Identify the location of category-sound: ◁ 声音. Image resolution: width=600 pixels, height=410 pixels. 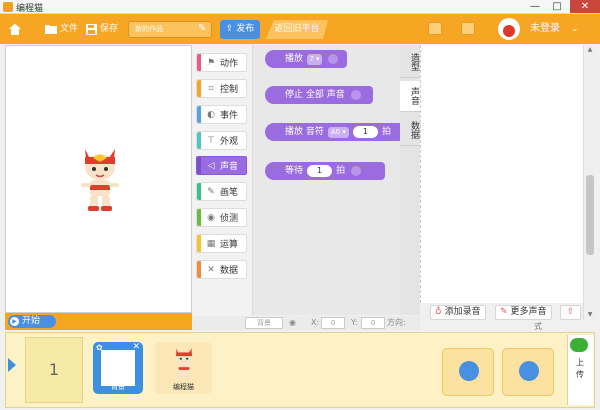
(221, 165).